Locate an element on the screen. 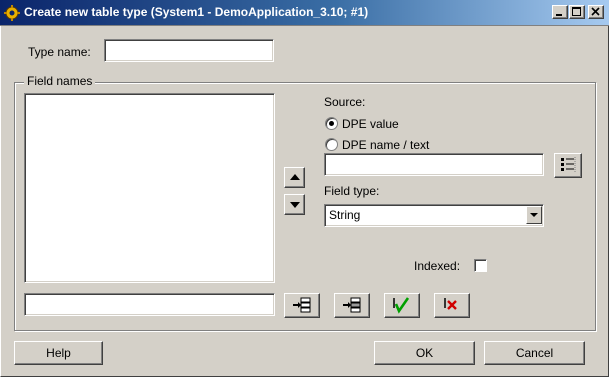  type-name-label: Type name: is located at coordinates (59, 52).